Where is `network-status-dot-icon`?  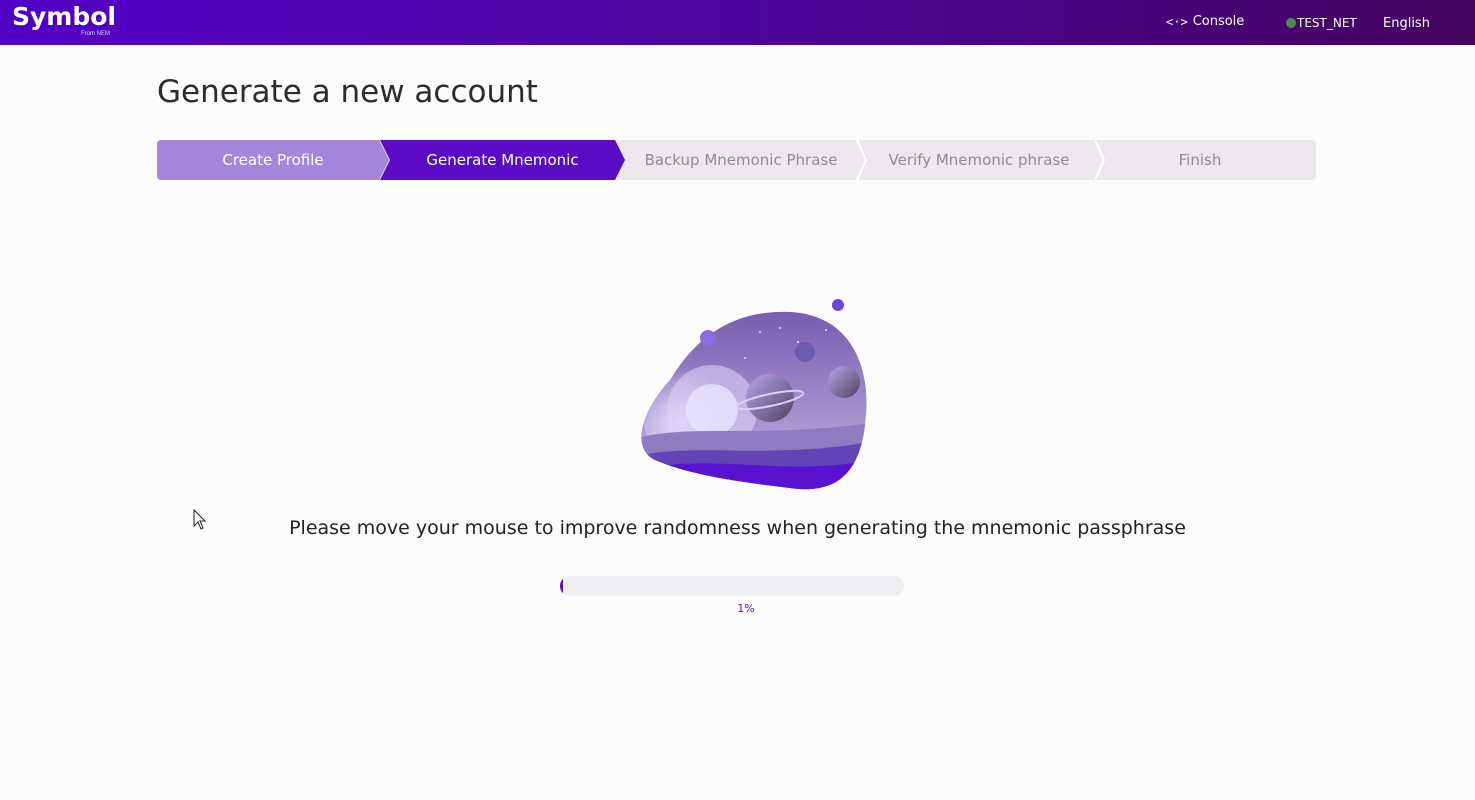 network-status-dot-icon is located at coordinates (1291, 23).